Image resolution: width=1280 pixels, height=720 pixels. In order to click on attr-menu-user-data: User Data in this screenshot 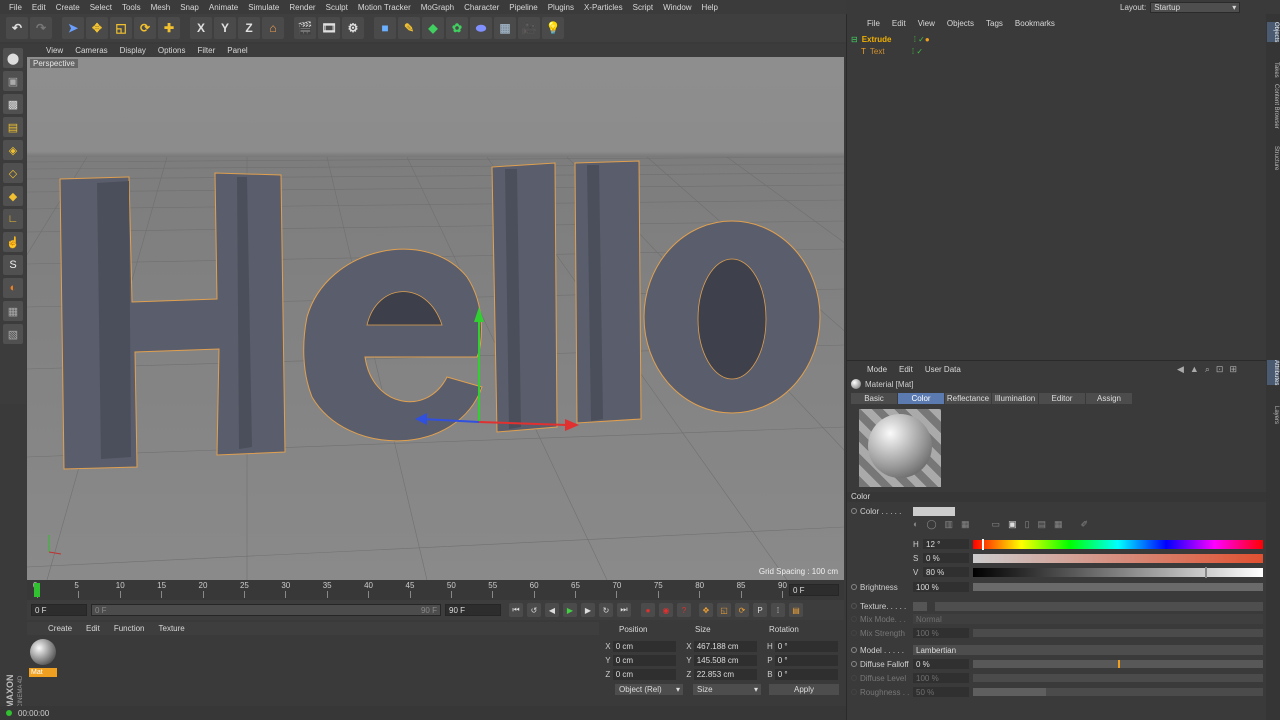, I will do `click(943, 369)`.